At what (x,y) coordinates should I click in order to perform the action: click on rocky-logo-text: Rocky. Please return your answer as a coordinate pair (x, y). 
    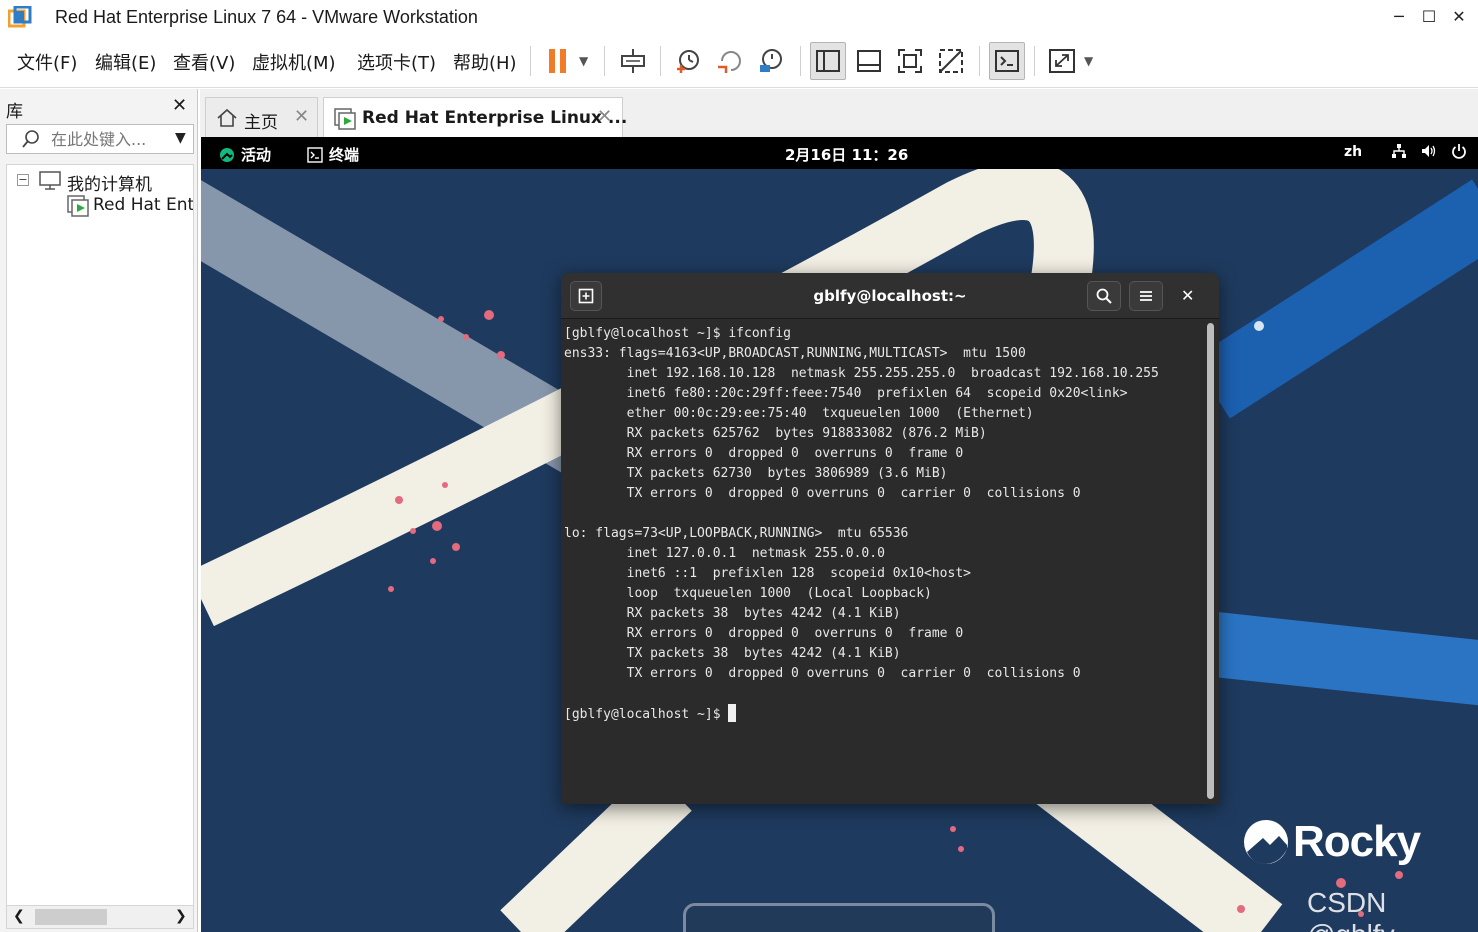
    Looking at the image, I should click on (1357, 841).